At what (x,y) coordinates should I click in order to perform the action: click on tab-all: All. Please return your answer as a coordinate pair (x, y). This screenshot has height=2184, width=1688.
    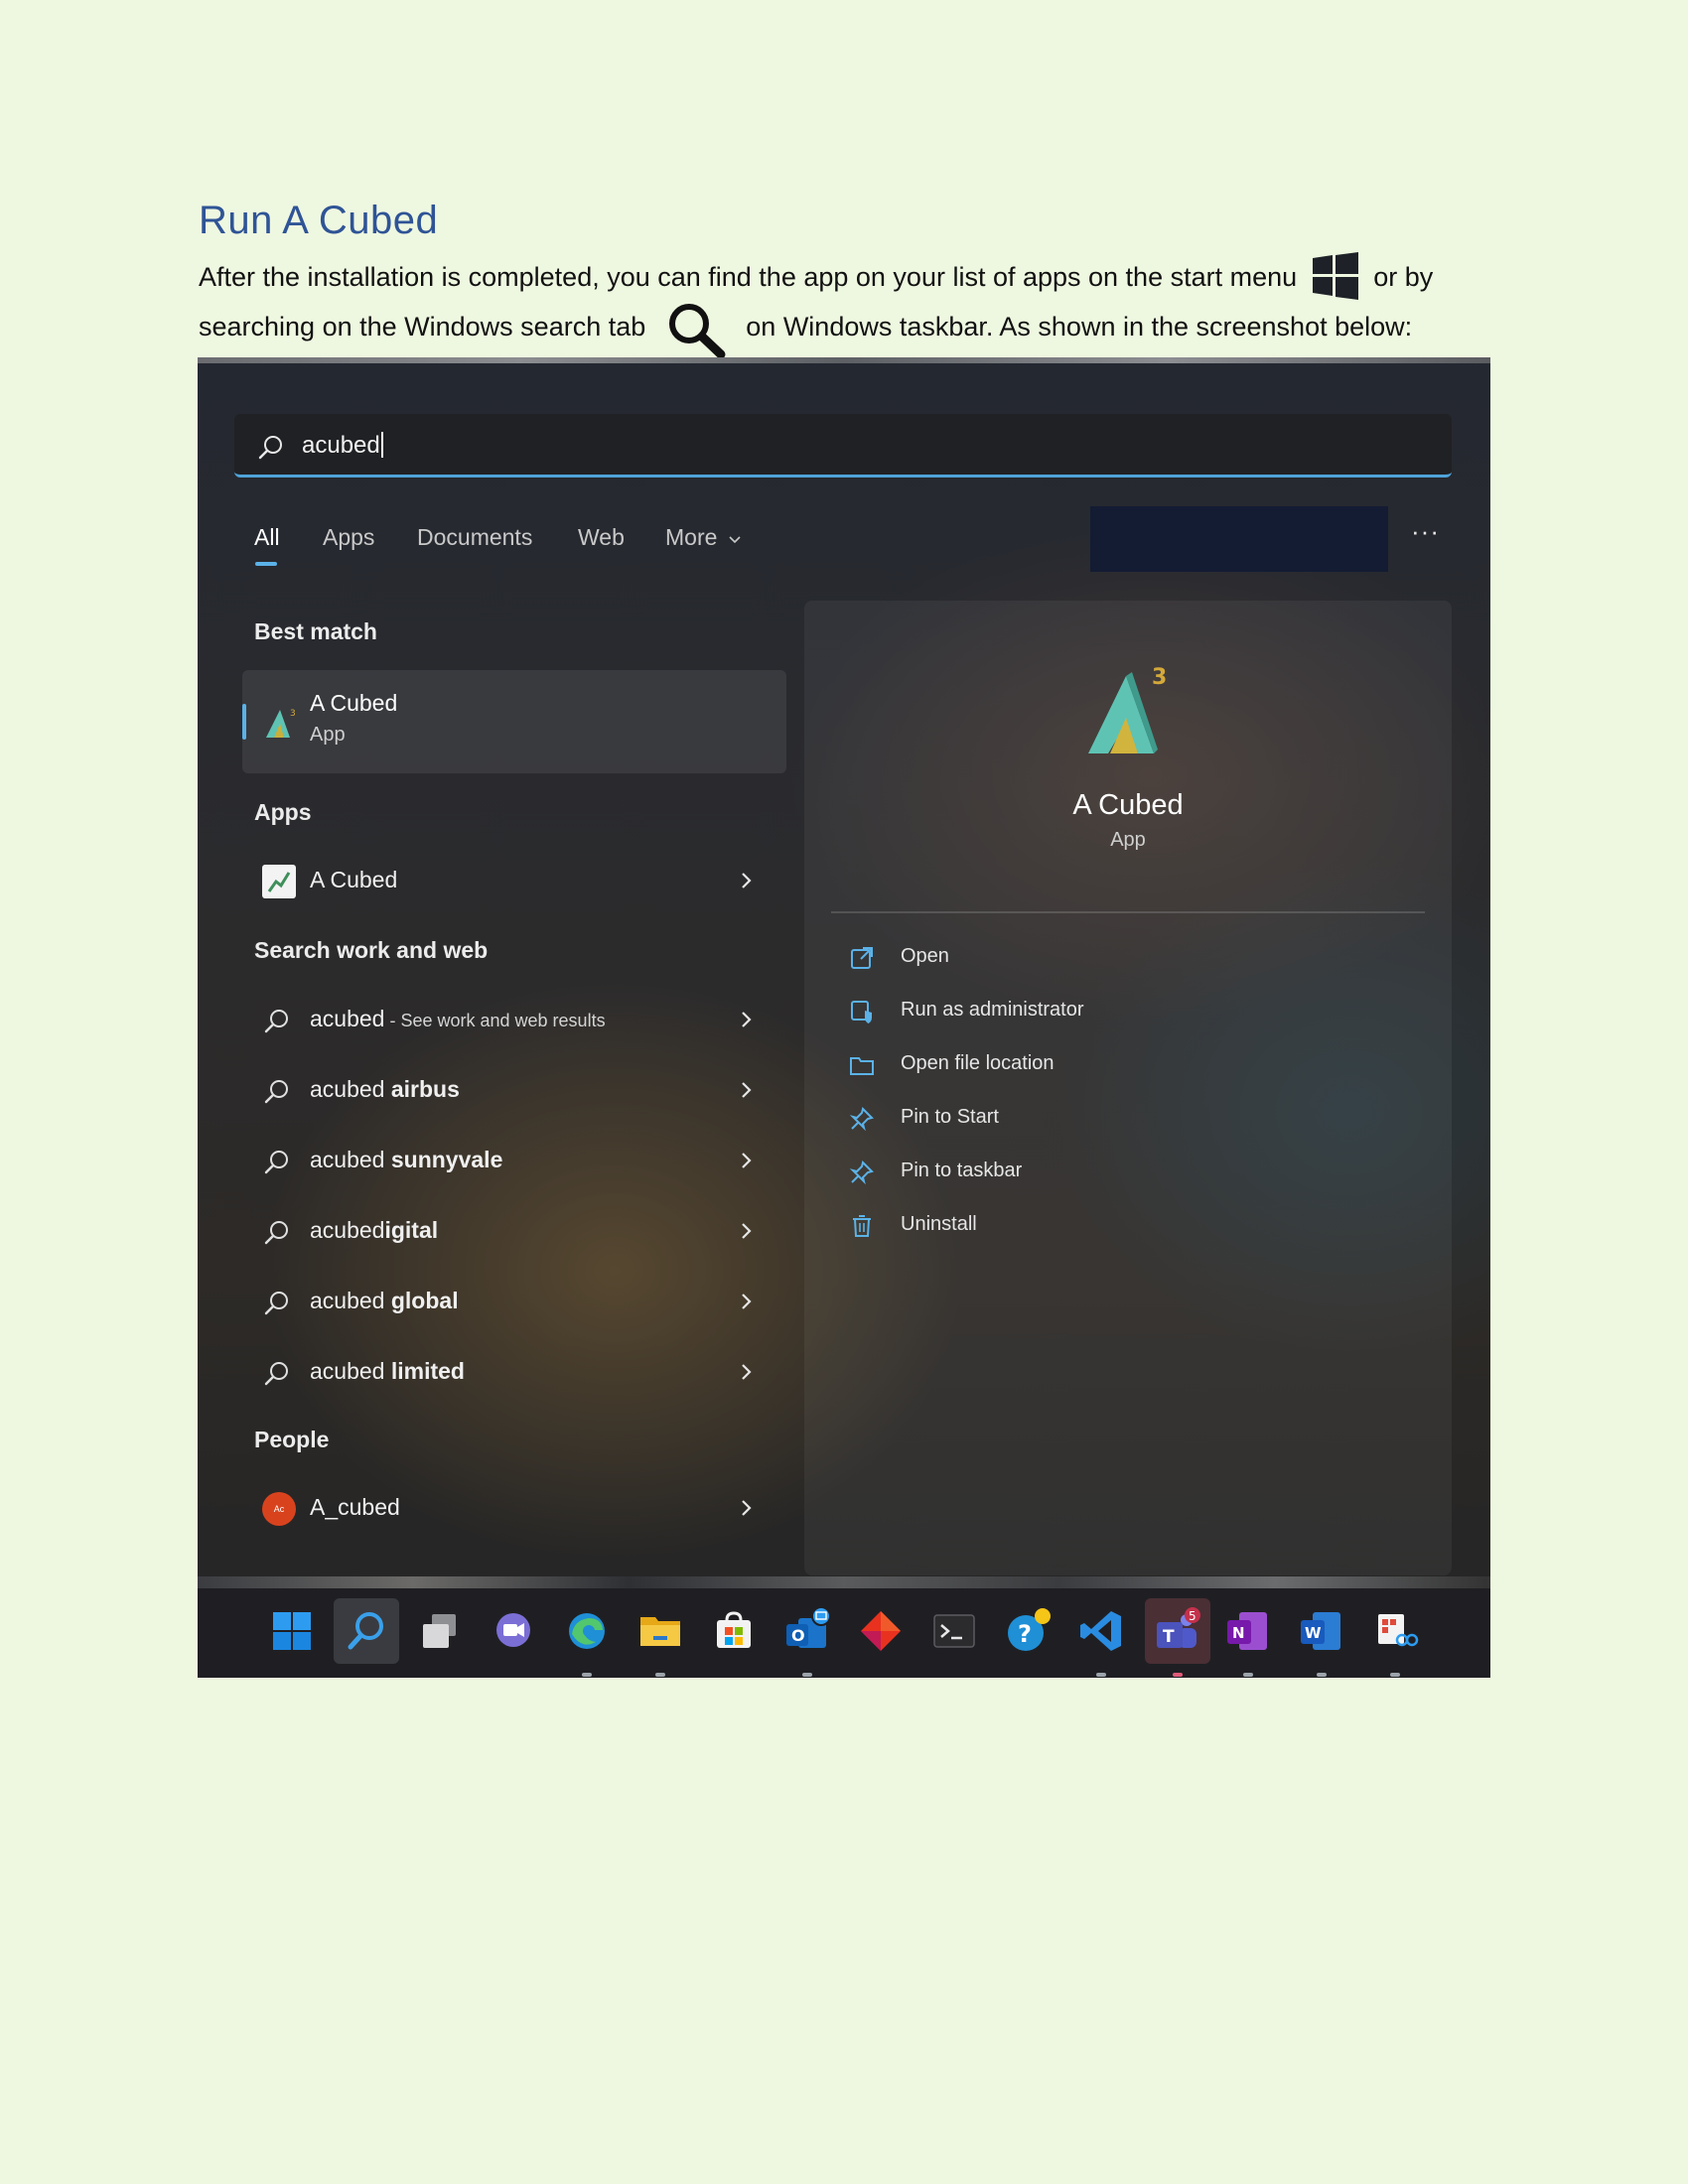
    Looking at the image, I should click on (267, 537).